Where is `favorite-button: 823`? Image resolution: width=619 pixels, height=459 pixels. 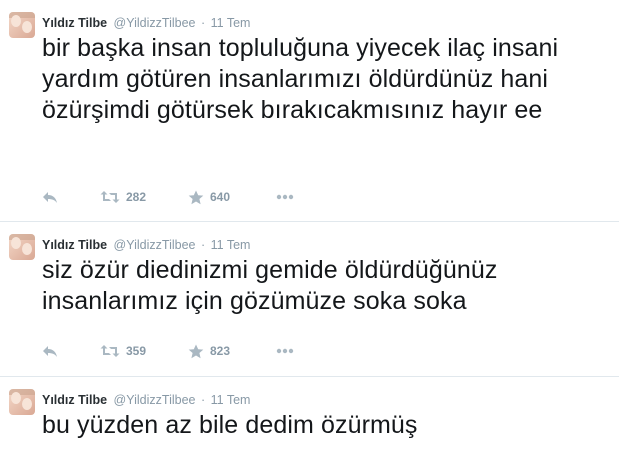
favorite-button: 823 is located at coordinates (232, 351).